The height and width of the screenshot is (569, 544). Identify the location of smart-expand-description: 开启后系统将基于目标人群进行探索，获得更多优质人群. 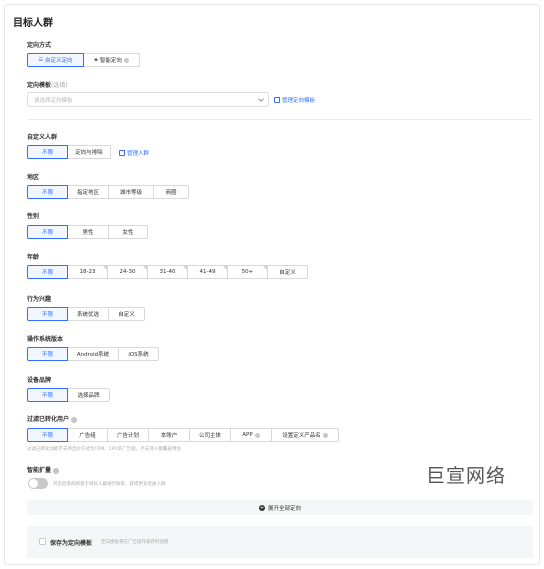
(109, 484).